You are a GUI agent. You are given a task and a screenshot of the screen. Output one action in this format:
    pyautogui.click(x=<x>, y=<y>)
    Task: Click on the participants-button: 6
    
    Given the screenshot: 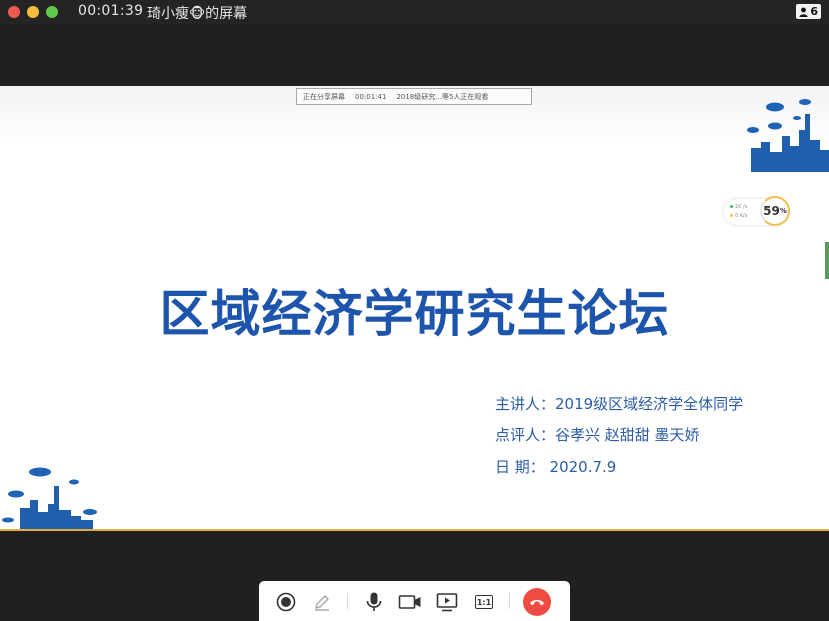 What is the action you would take?
    pyautogui.click(x=808, y=11)
    